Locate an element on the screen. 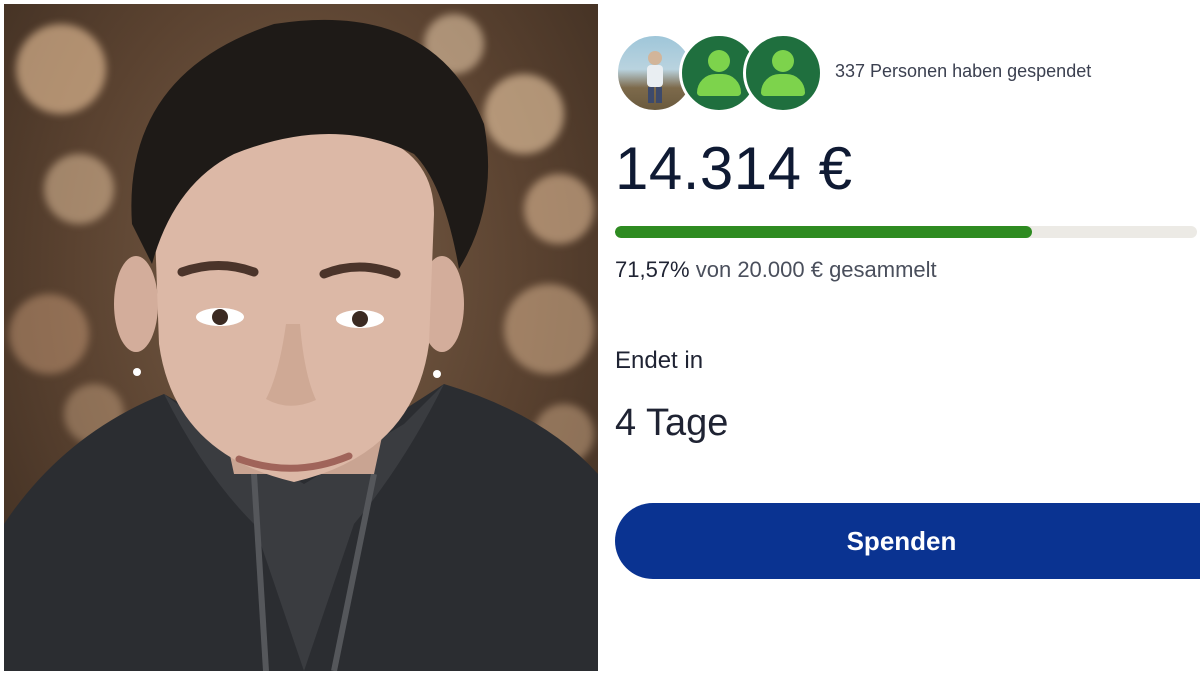  donors-count: 337 Personen haben gespendet is located at coordinates (963, 71).